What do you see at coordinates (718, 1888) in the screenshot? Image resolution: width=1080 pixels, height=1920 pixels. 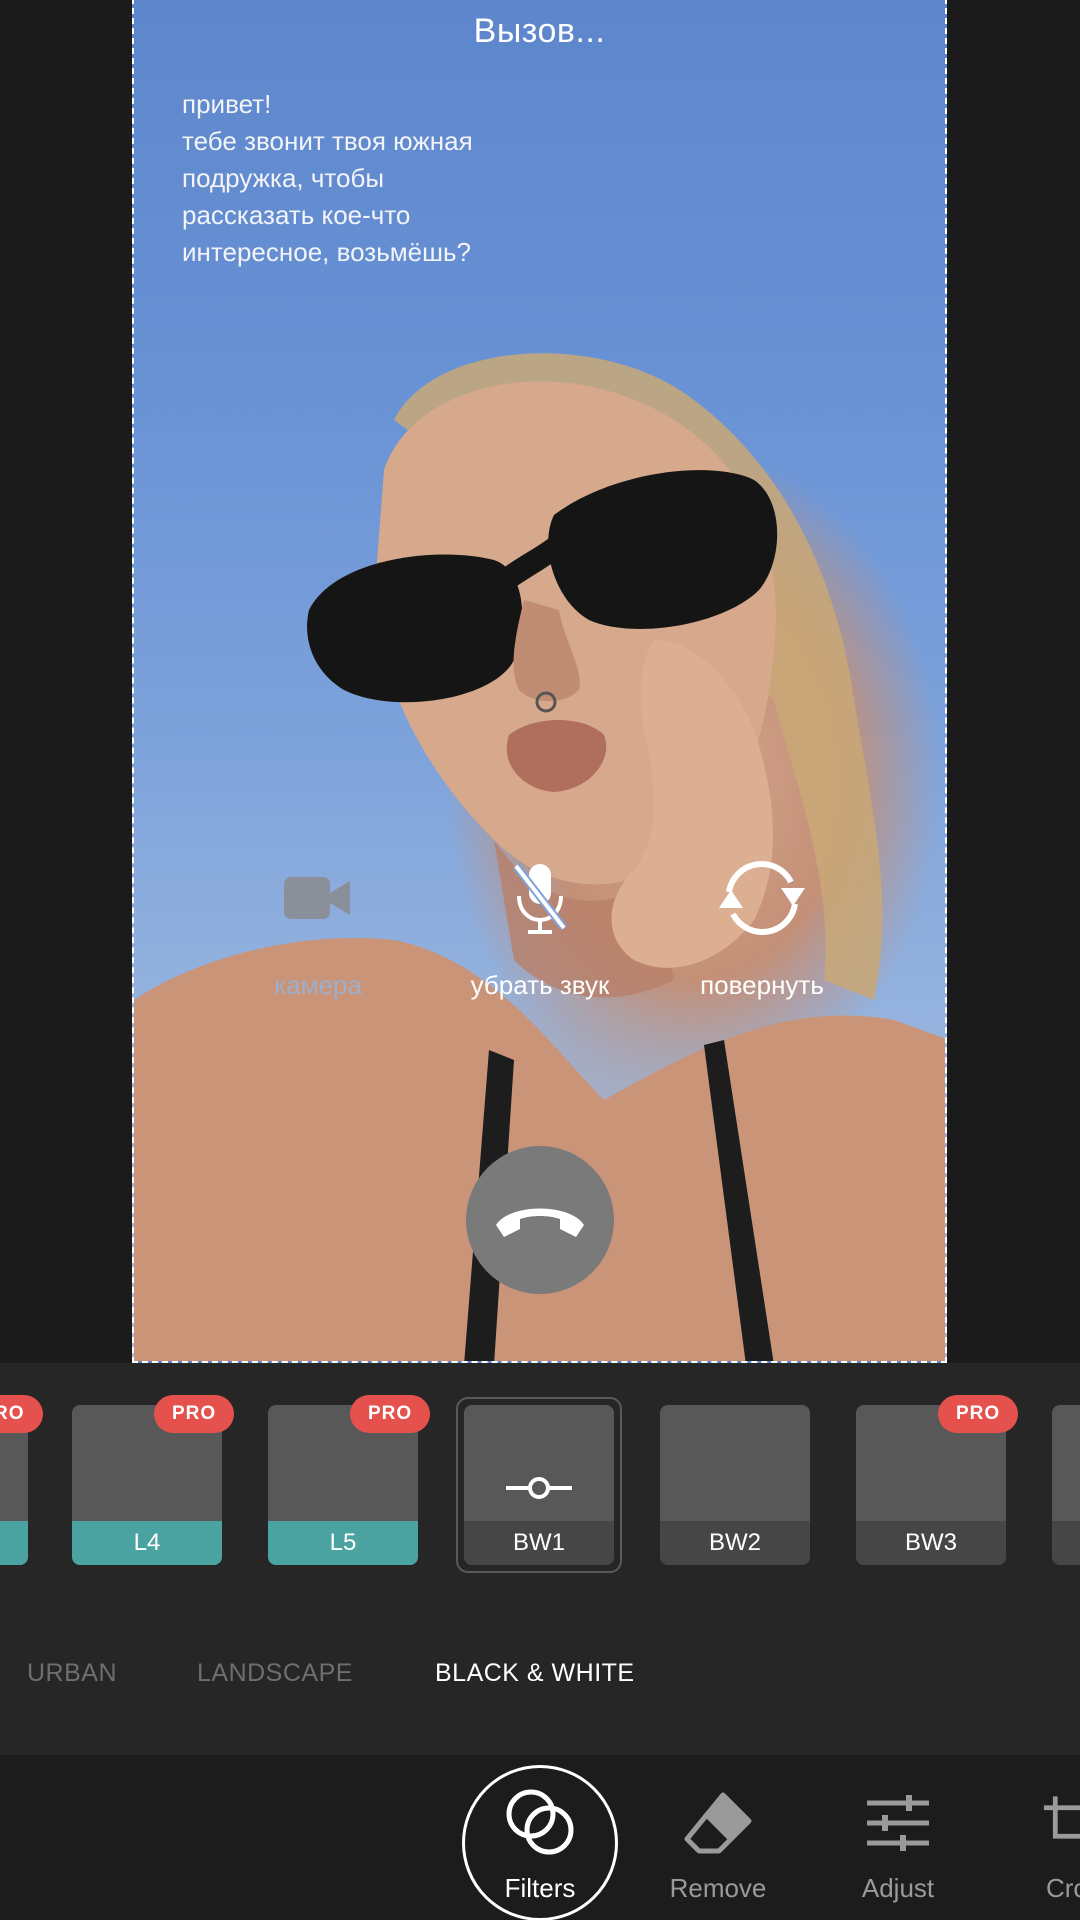 I see `remove-label: Remove` at bounding box center [718, 1888].